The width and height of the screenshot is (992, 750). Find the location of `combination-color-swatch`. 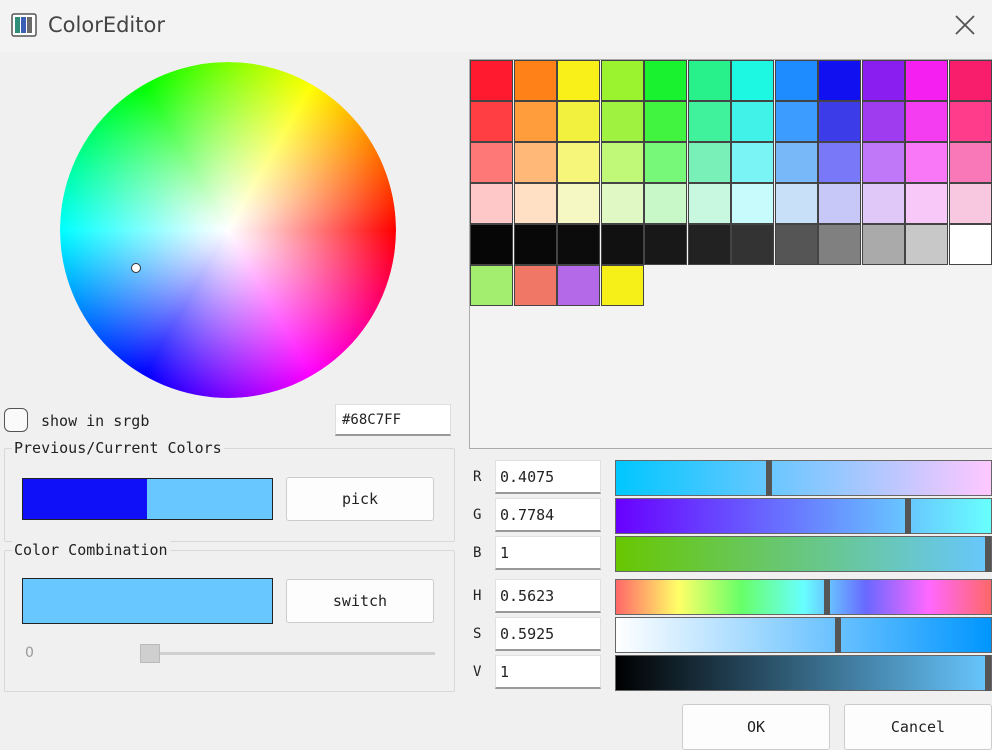

combination-color-swatch is located at coordinates (147, 601).